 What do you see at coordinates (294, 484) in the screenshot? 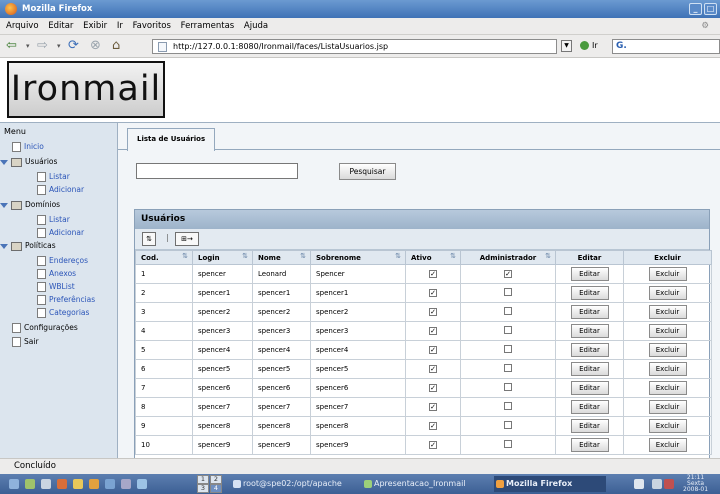
I see `task-terminal: root@spe02:/opt/apache` at bounding box center [294, 484].